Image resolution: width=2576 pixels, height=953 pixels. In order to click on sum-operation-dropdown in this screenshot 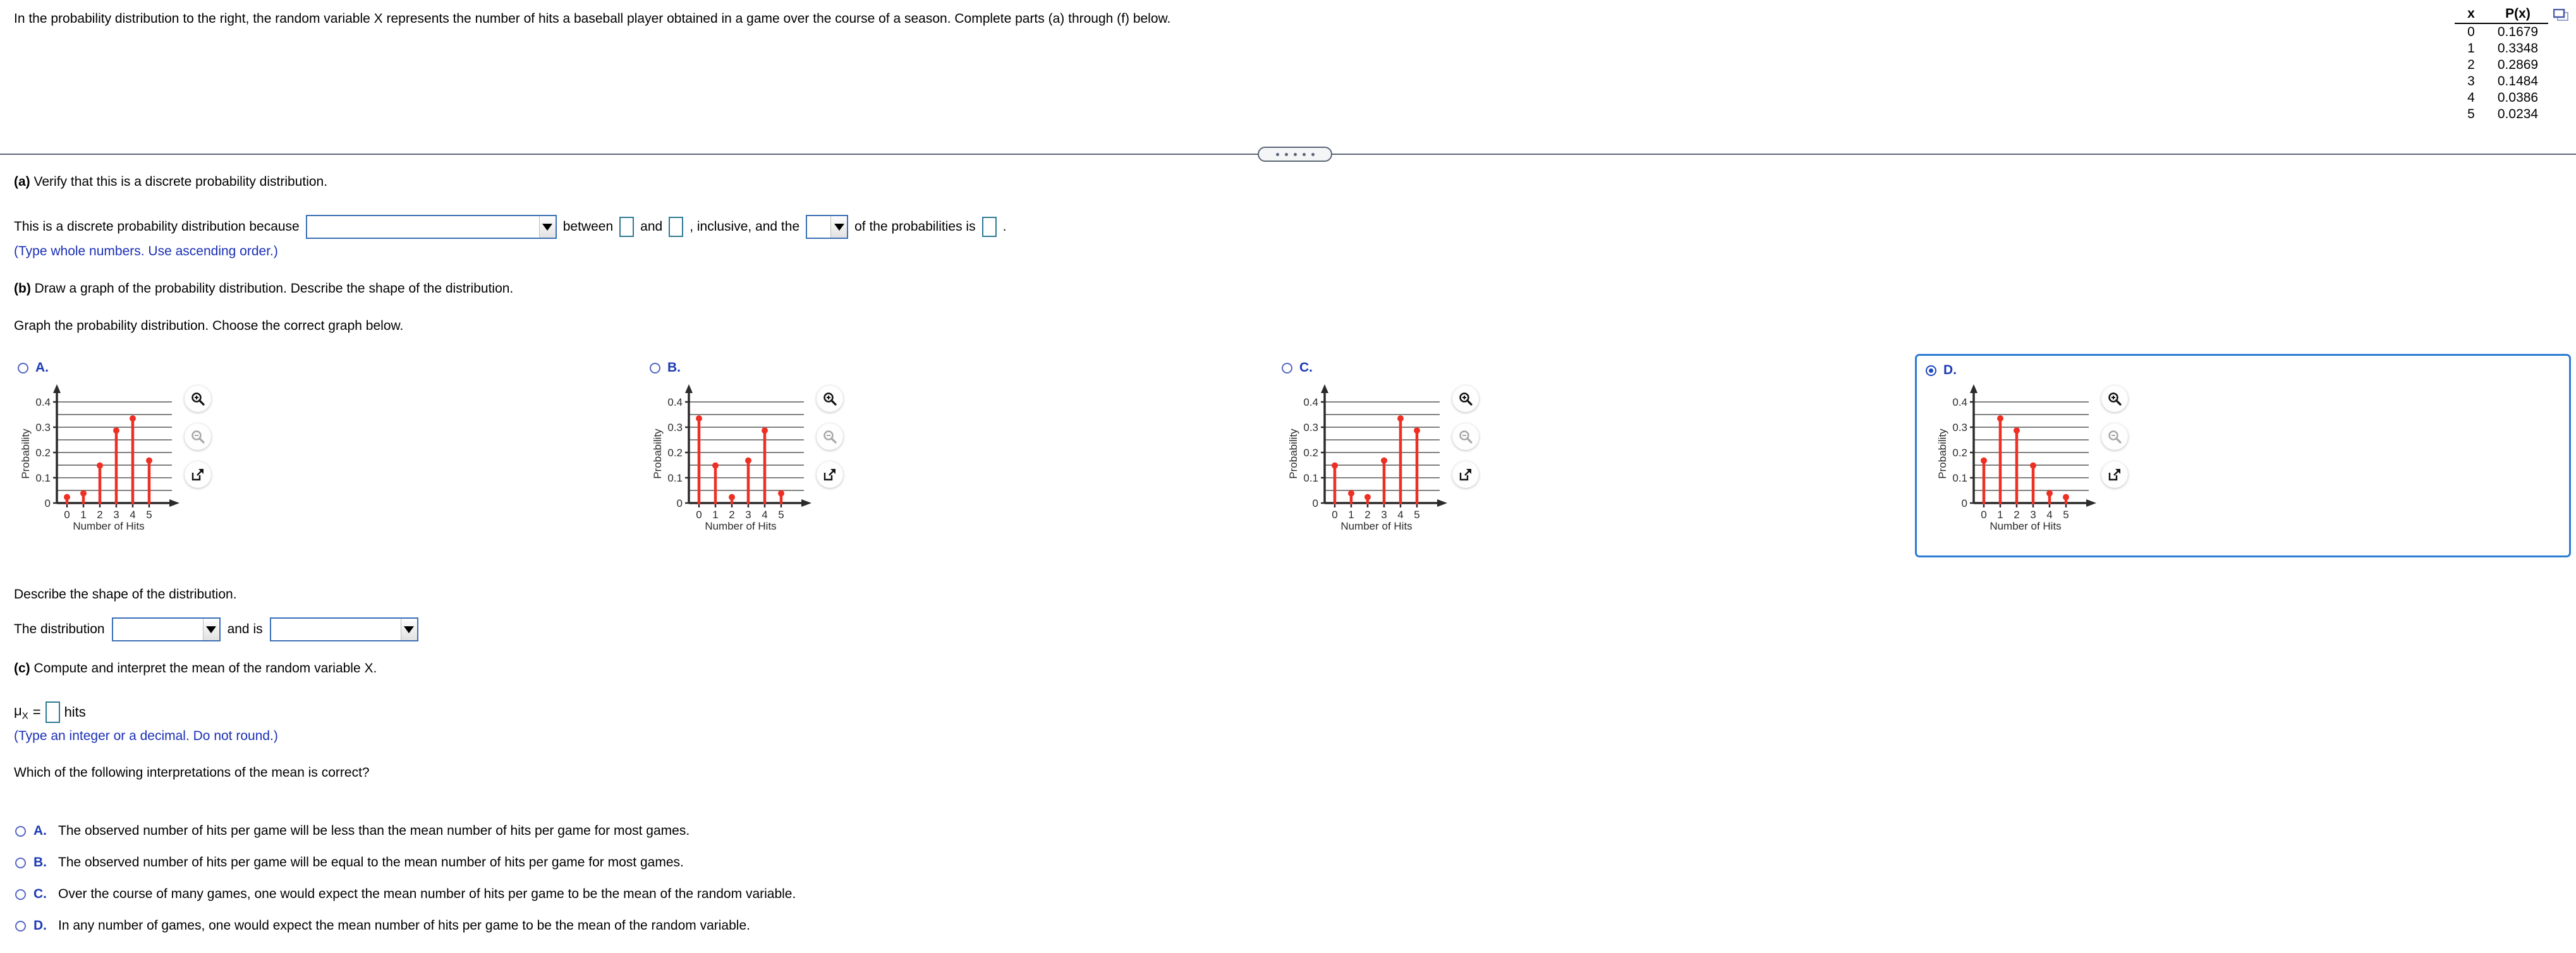, I will do `click(827, 227)`.